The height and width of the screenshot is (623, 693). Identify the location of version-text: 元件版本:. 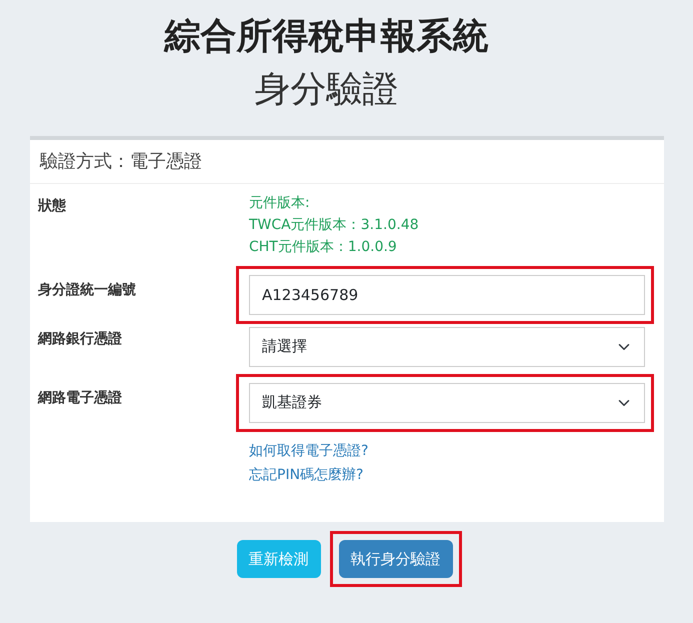
(280, 203).